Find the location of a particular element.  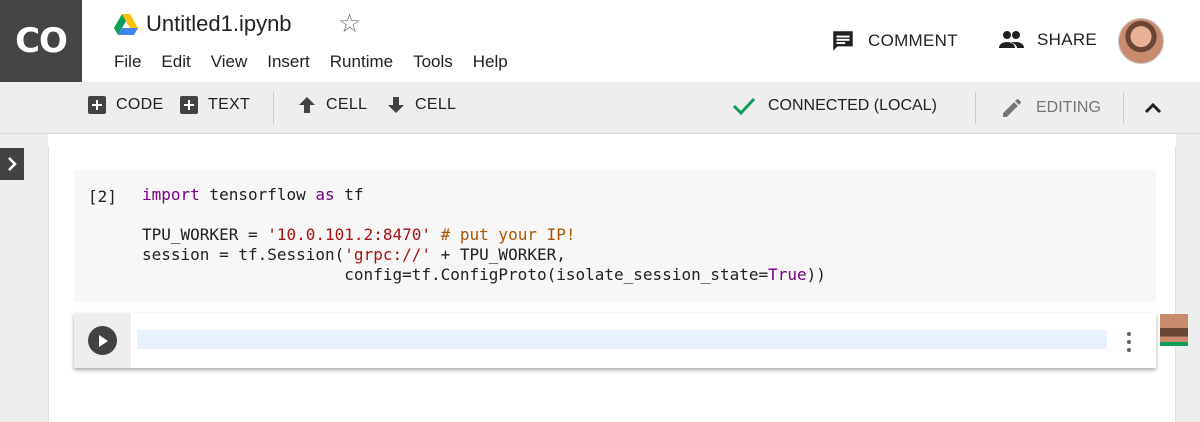

code-token: 'grpc://' is located at coordinates (387, 254).